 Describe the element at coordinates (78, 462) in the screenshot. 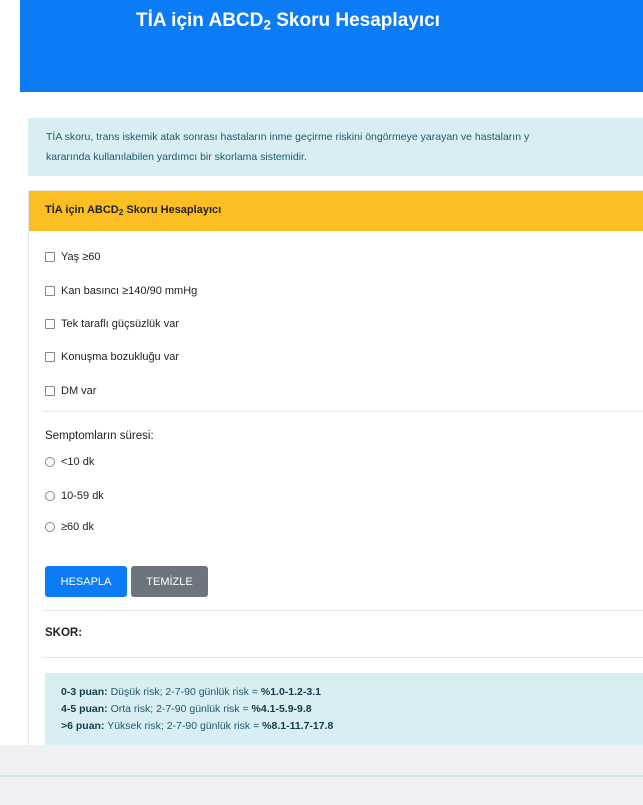

I see `radio-label: <10 dk` at that location.